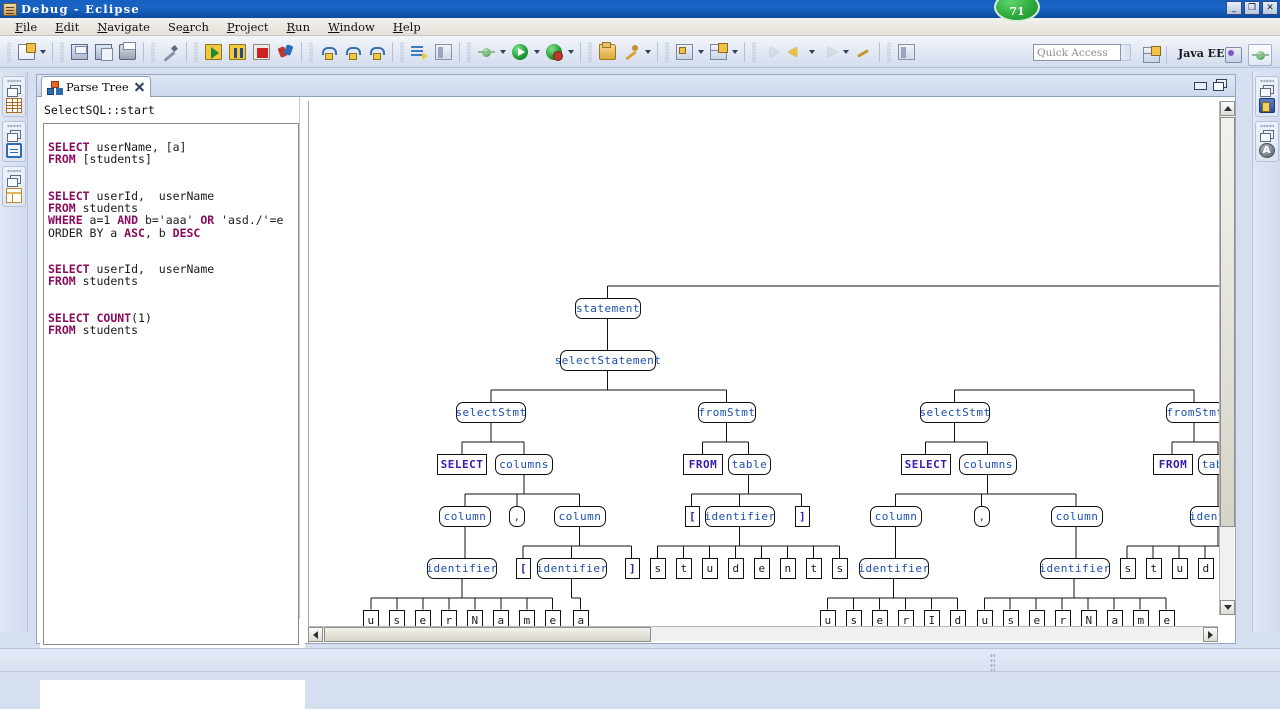 Image resolution: width=1280 pixels, height=709 pixels. Describe the element at coordinates (771, 52) in the screenshot. I see `previous-annotation-button` at that location.